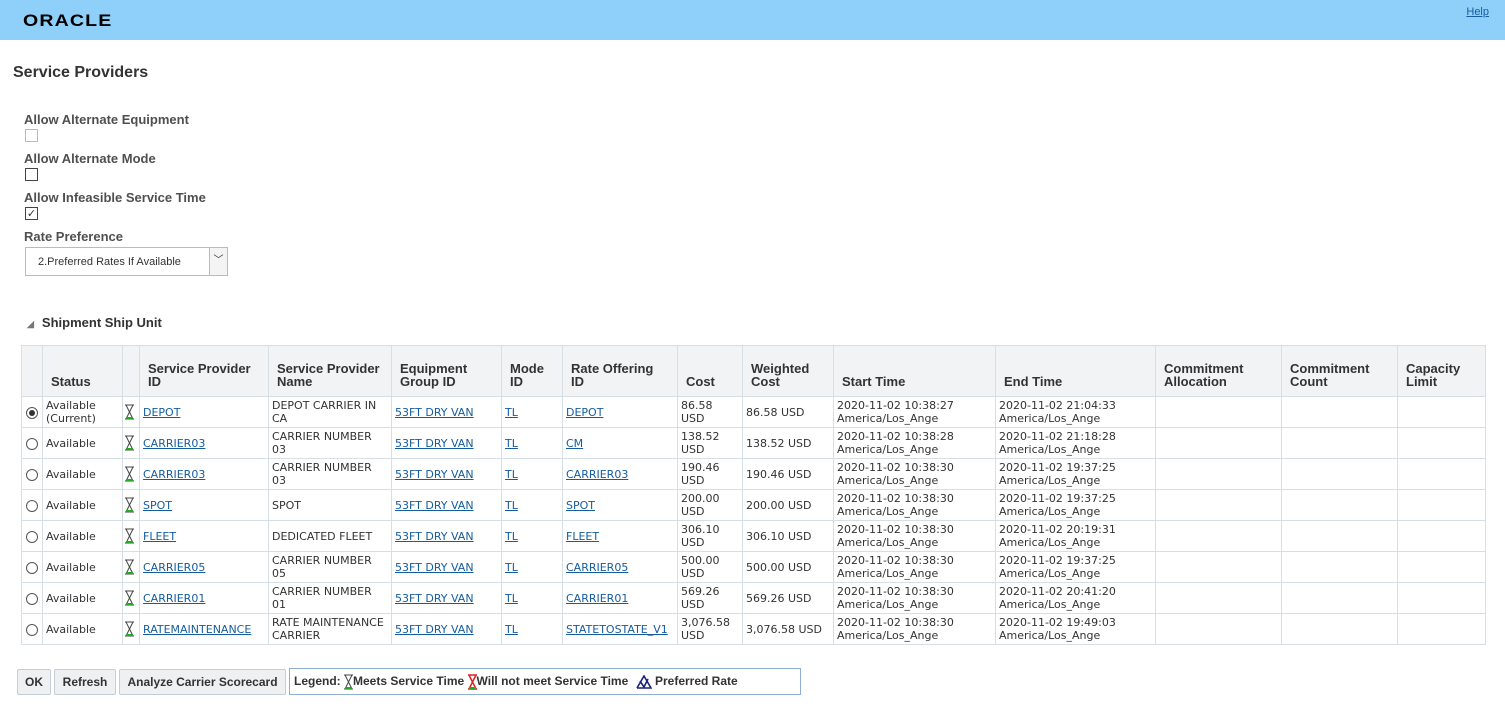 Image resolution: width=1505 pixels, height=713 pixels. What do you see at coordinates (174, 598) in the screenshot?
I see `service-provider-id-link: CARRIER01` at bounding box center [174, 598].